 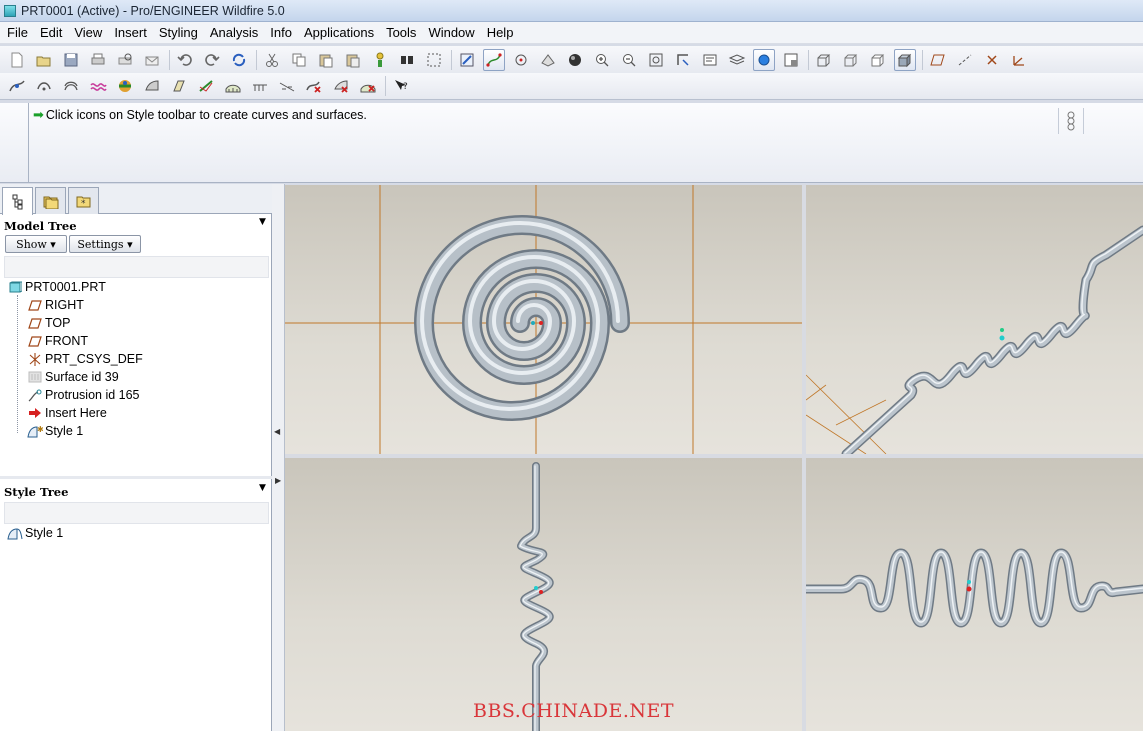 I want to click on datum-point-display-icon, so click(x=992, y=60).